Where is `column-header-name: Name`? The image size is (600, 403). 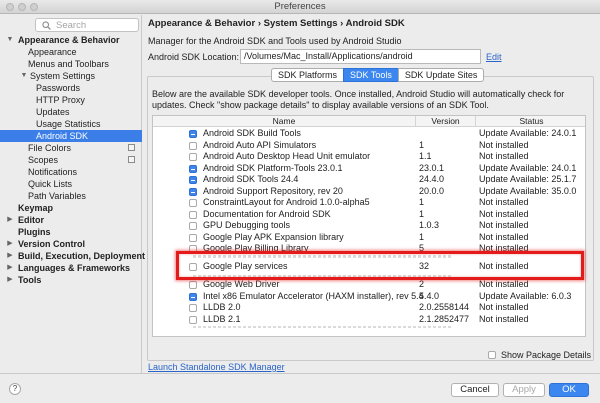 column-header-name: Name is located at coordinates (284, 121).